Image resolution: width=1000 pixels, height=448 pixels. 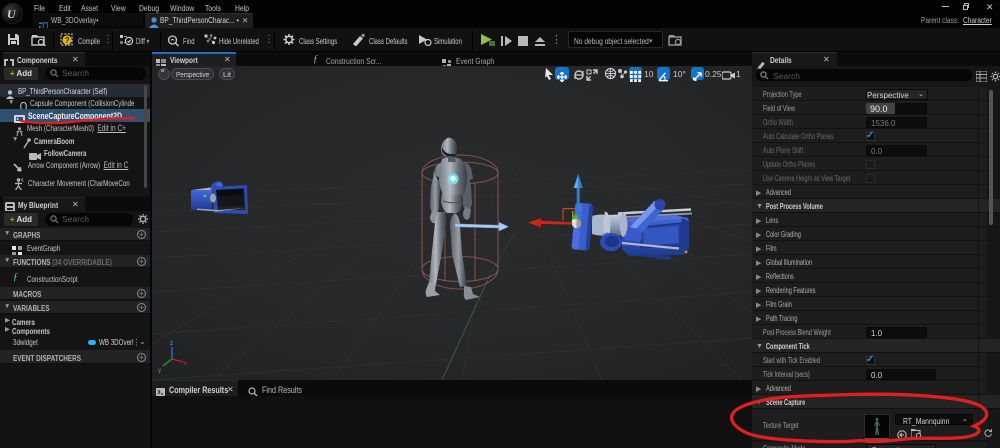 What do you see at coordinates (185, 364) in the screenshot?
I see `svg-text: x` at bounding box center [185, 364].